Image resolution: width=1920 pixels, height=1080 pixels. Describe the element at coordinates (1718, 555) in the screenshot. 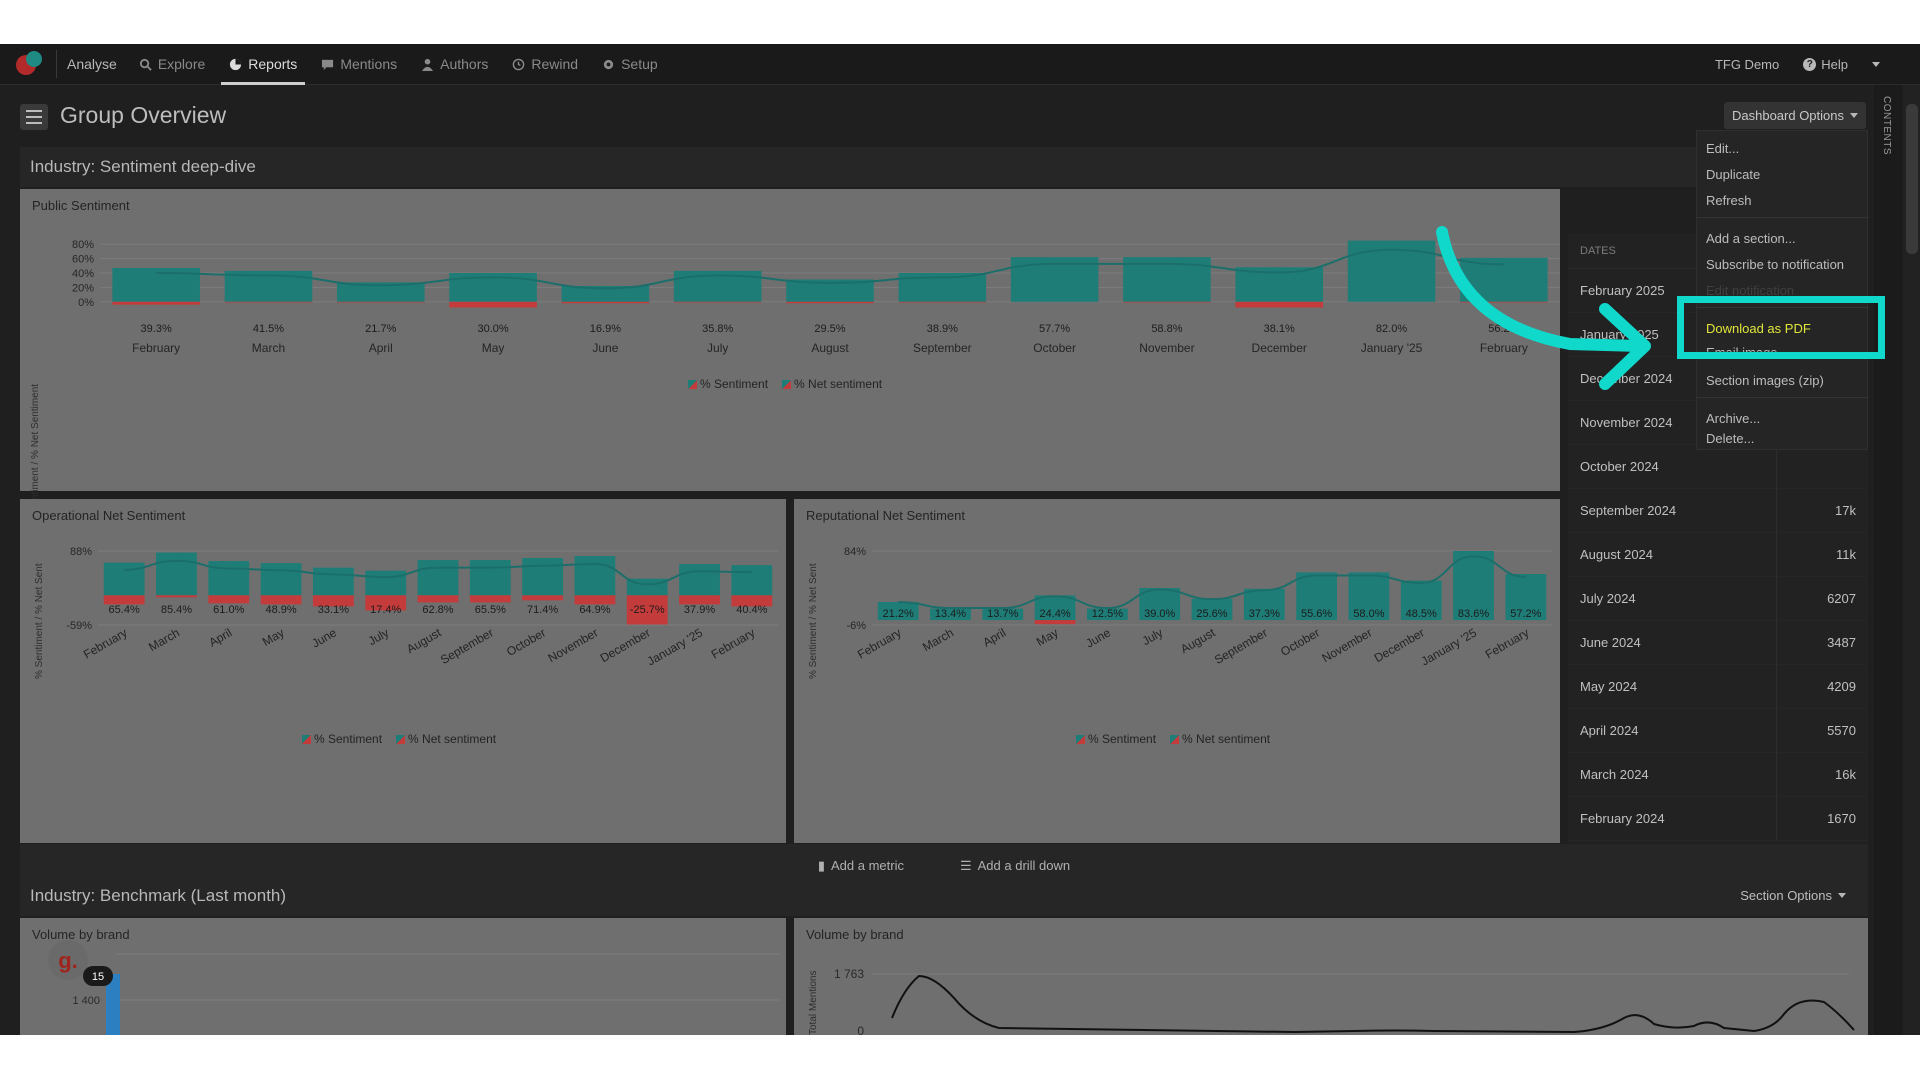

I see `date-row: August 2024 11k` at that location.